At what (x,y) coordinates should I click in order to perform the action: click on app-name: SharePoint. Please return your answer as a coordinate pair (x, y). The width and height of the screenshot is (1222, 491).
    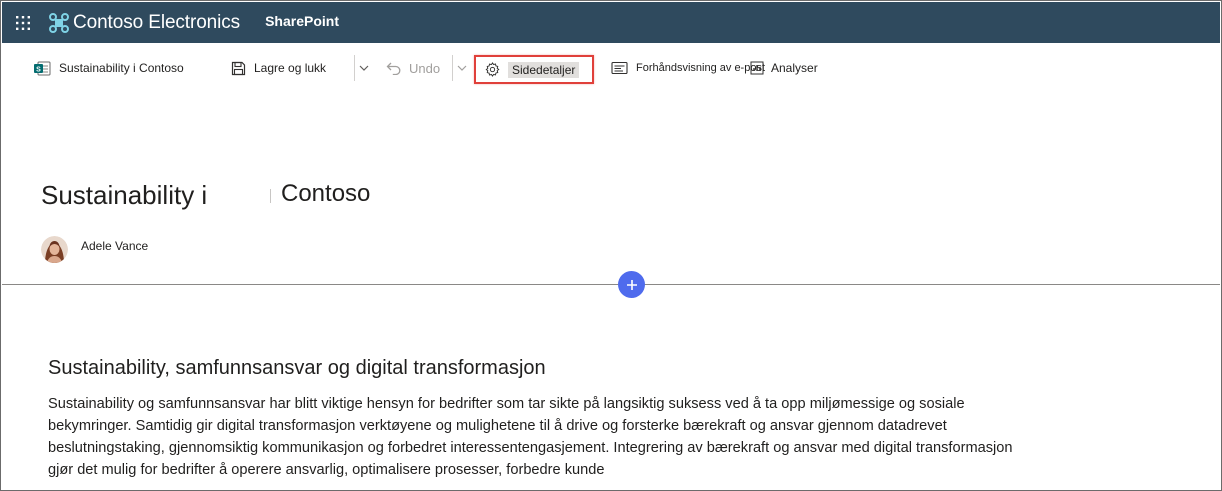
    Looking at the image, I should click on (302, 21).